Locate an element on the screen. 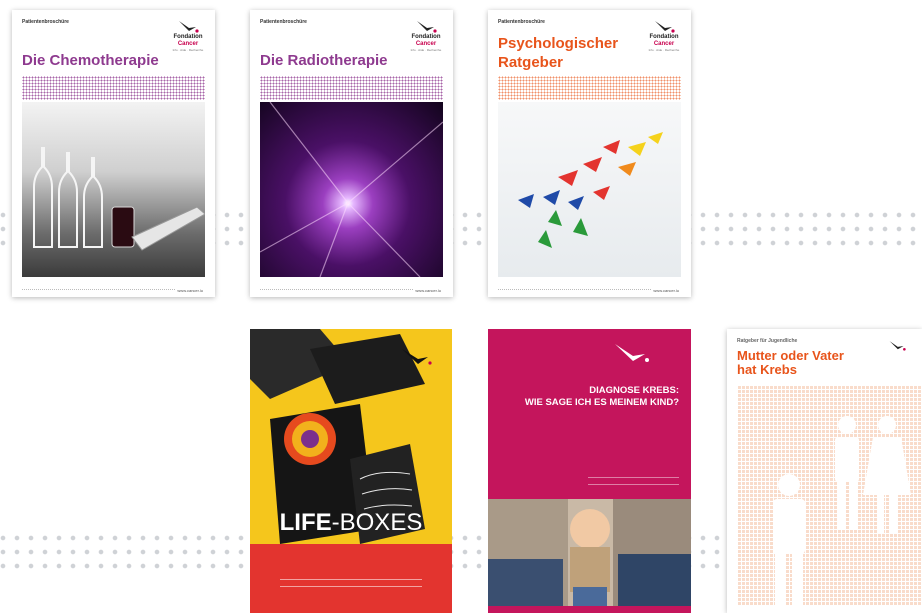  family-pictogram is located at coordinates (829, 495).